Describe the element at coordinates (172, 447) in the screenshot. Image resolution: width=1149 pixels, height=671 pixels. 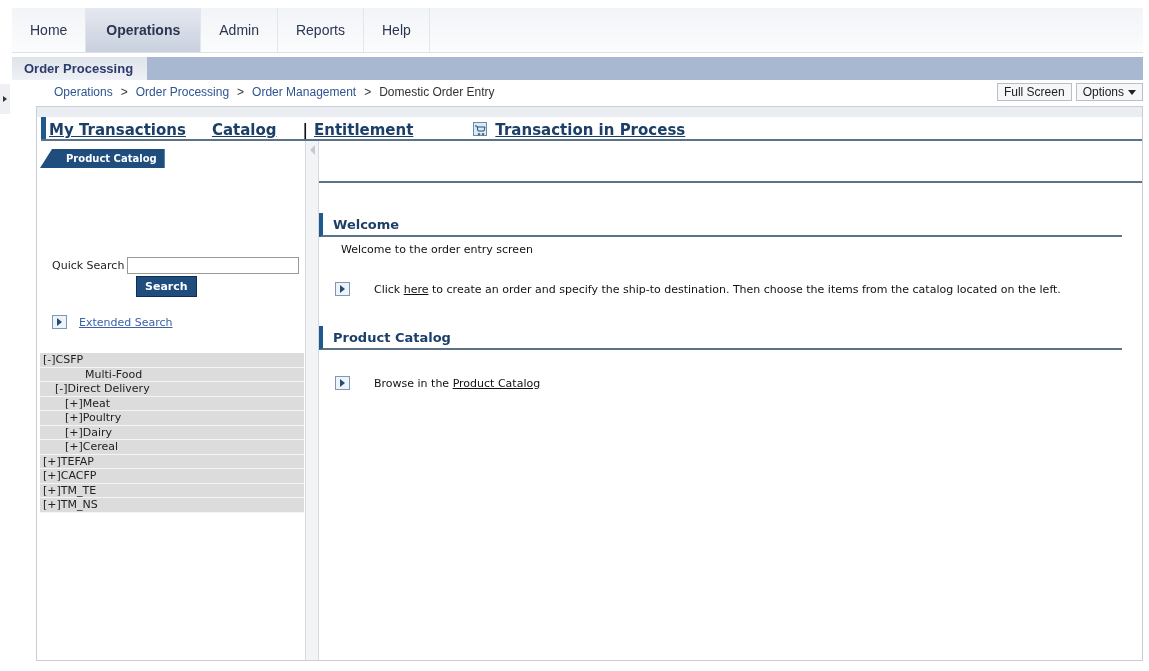
I see `tree-item: [+]Cereal` at that location.